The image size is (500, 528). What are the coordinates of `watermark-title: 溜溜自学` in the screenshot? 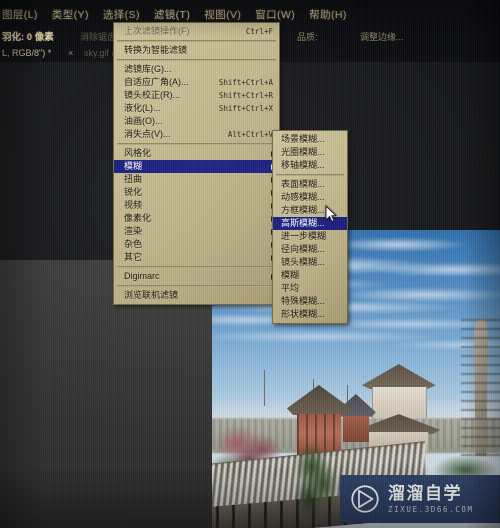 It's located at (425, 493).